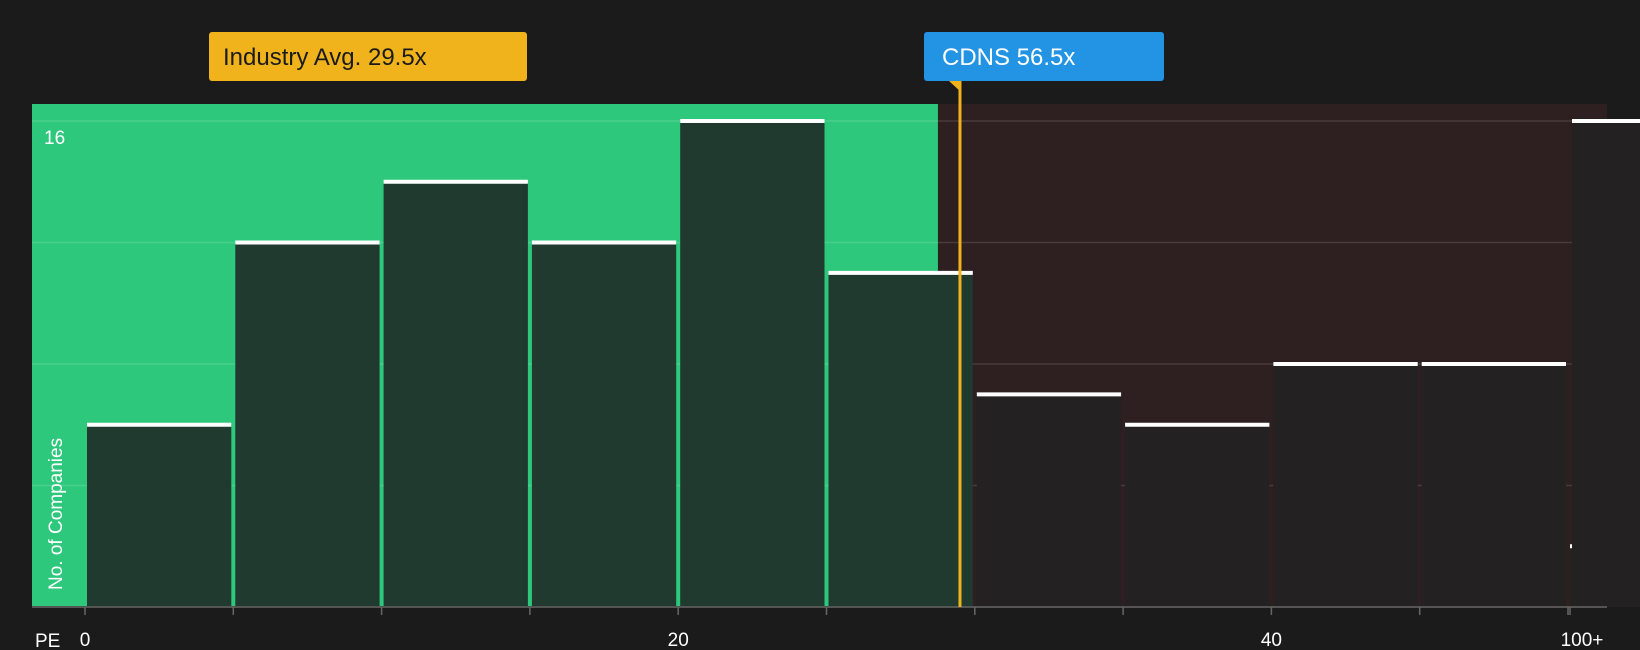 The height and width of the screenshot is (650, 1640). Describe the element at coordinates (678, 640) in the screenshot. I see `x-tick-label: 20` at that location.